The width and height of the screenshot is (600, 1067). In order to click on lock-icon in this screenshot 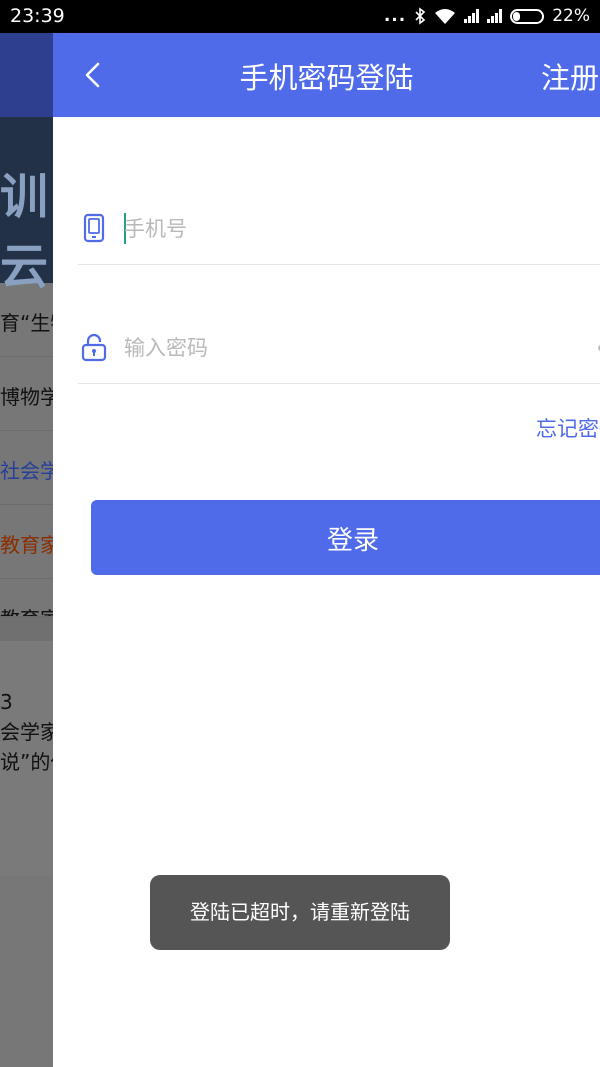, I will do `click(94, 347)`.